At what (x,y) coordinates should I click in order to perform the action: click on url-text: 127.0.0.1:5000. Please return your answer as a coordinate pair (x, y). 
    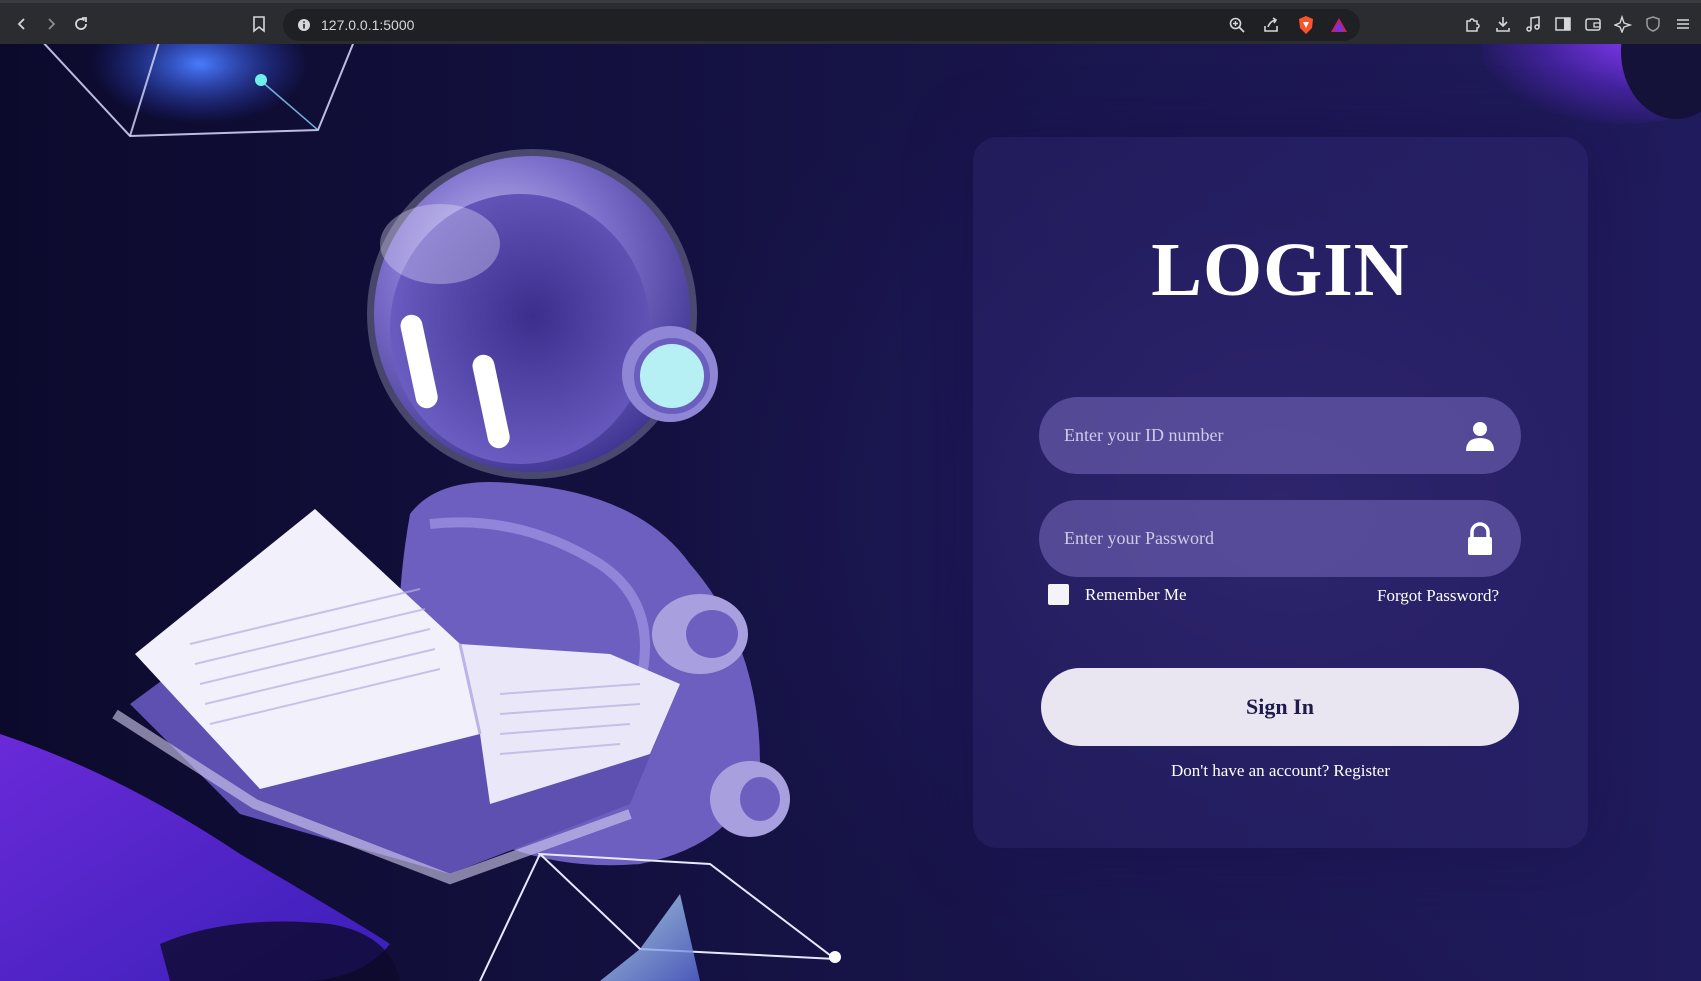
    Looking at the image, I should click on (367, 25).